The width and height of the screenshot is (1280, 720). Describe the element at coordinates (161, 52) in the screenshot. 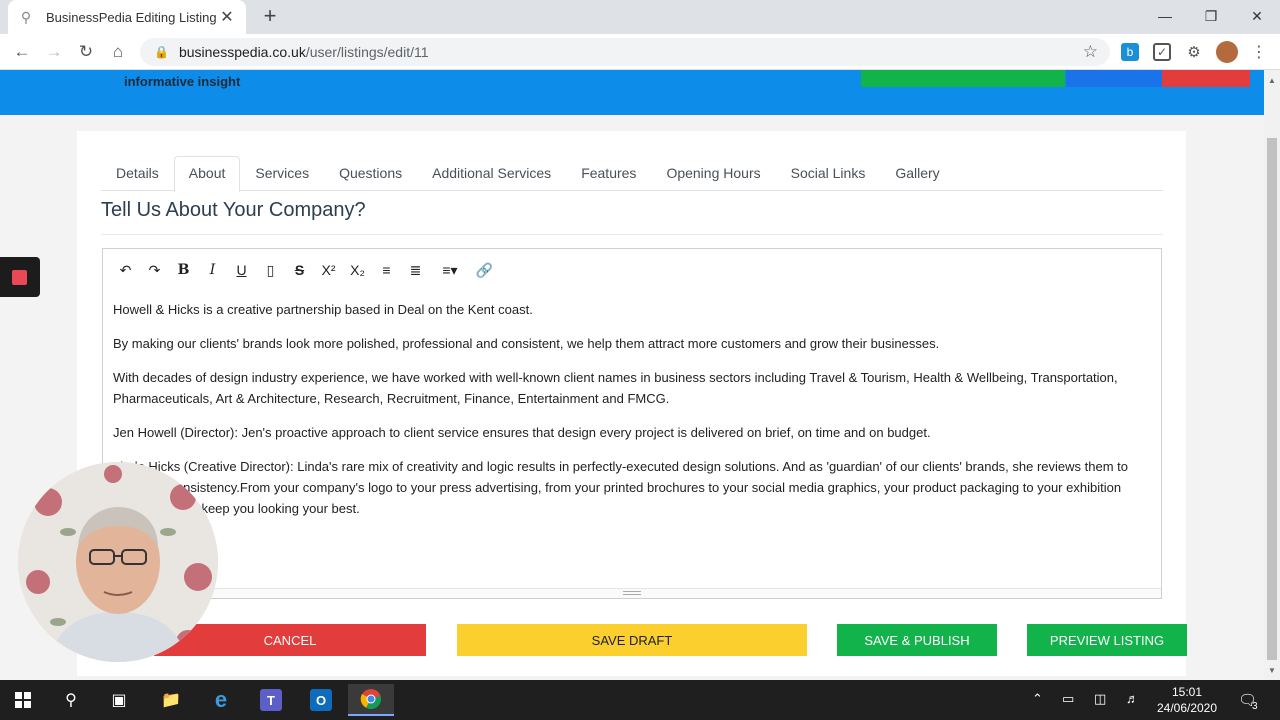

I see `lock-icon: 🔒` at that location.